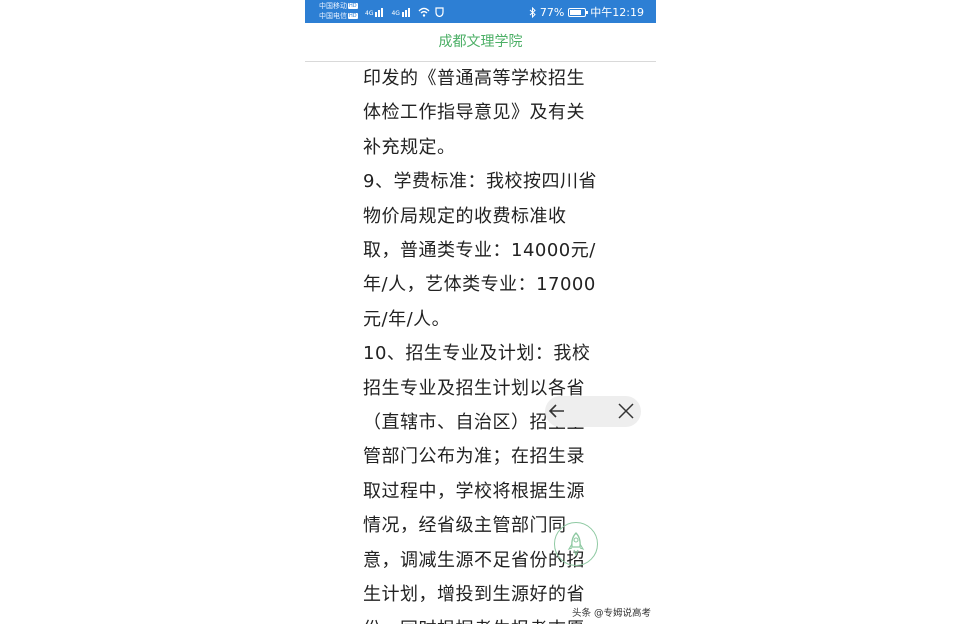  I want to click on text-line: 体检工作指导意见》及有关, so click(474, 113).